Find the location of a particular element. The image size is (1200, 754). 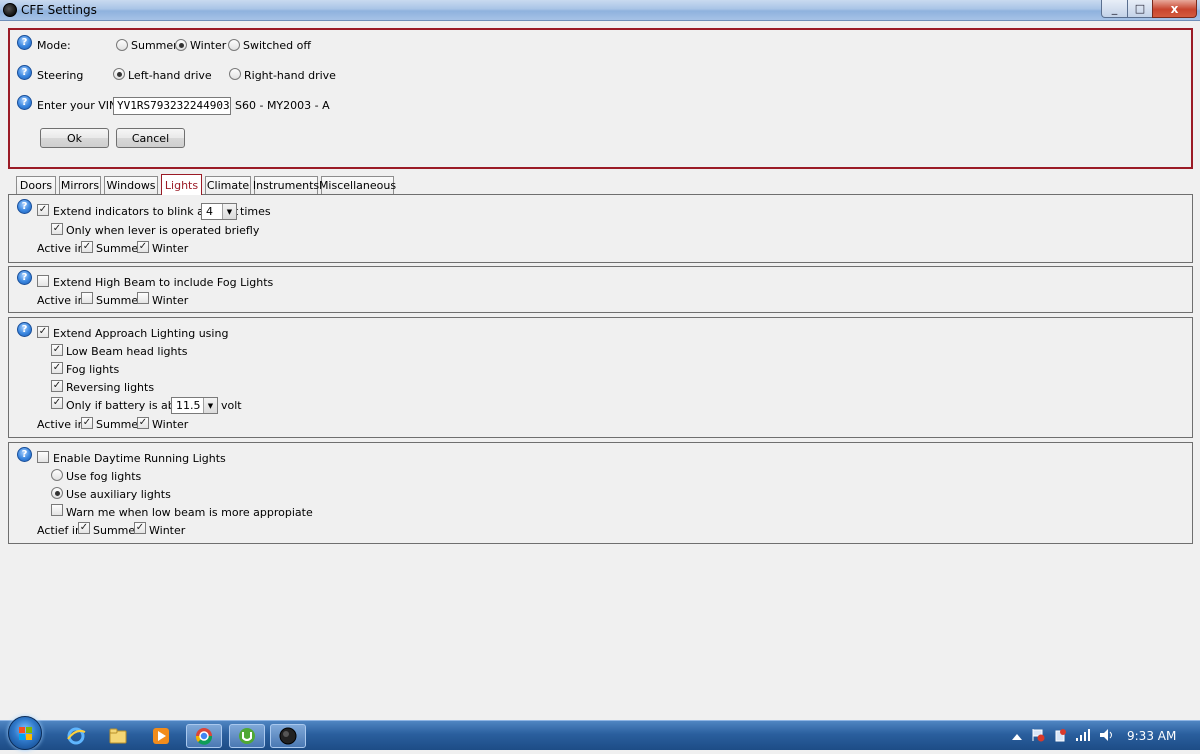

drl-checkbox is located at coordinates (43, 457).